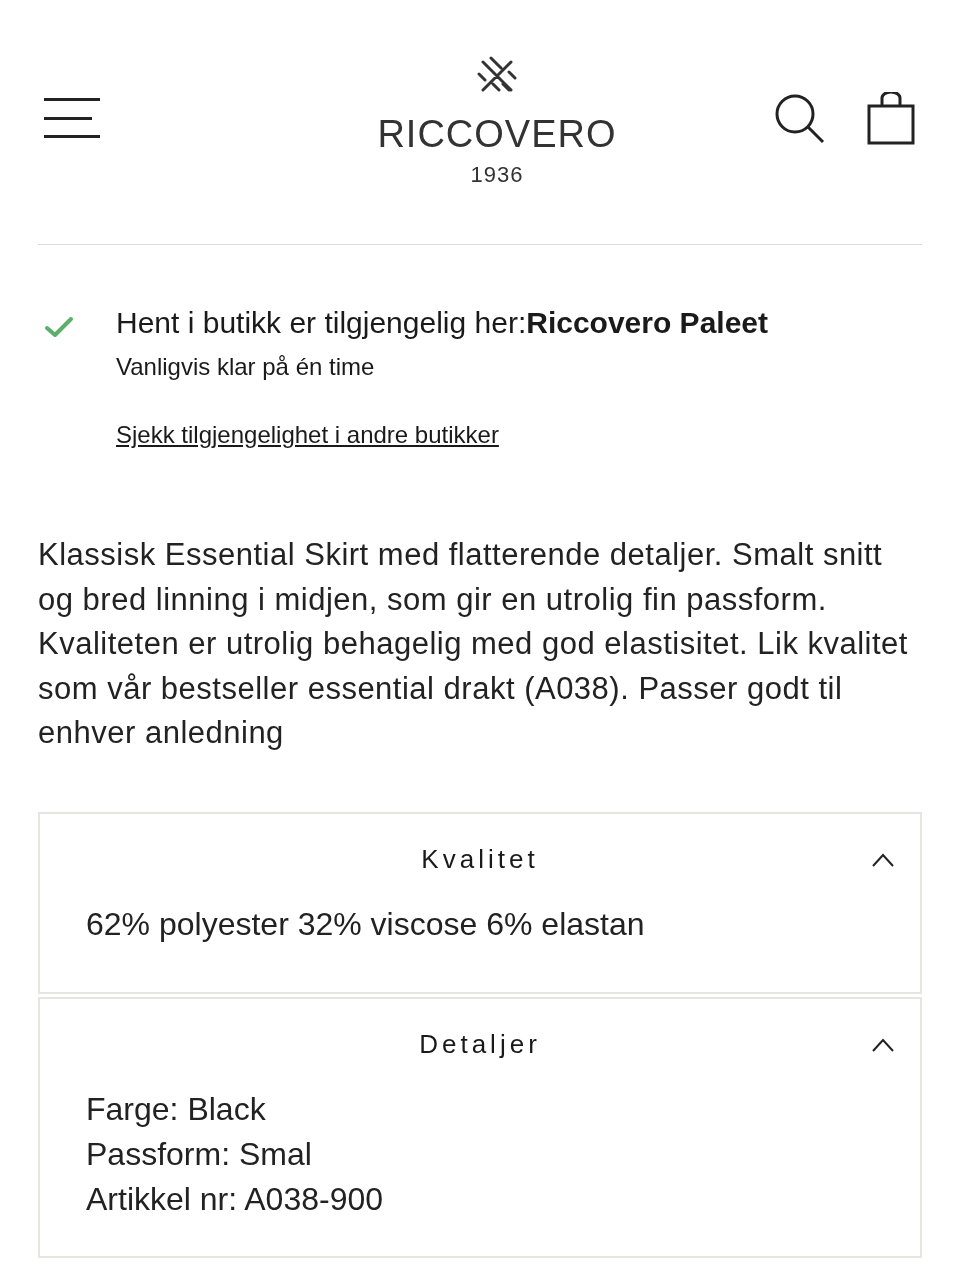 This screenshot has height=1282, width=960. What do you see at coordinates (442, 323) in the screenshot?
I see `pickup-availability: Hent i butikk er tilgjengelig her:Riccovero Paleet` at bounding box center [442, 323].